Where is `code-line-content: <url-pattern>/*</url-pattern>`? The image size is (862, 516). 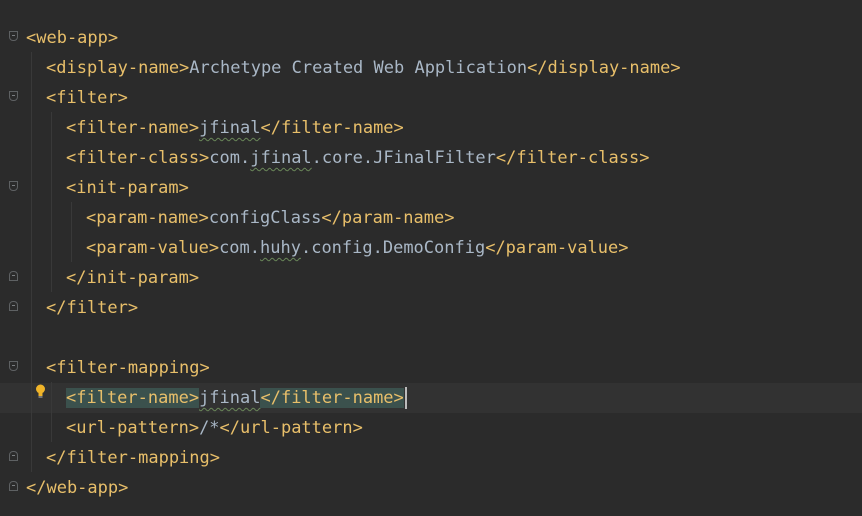 code-line-content: <url-pattern>/*</url-pattern> is located at coordinates (214, 428).